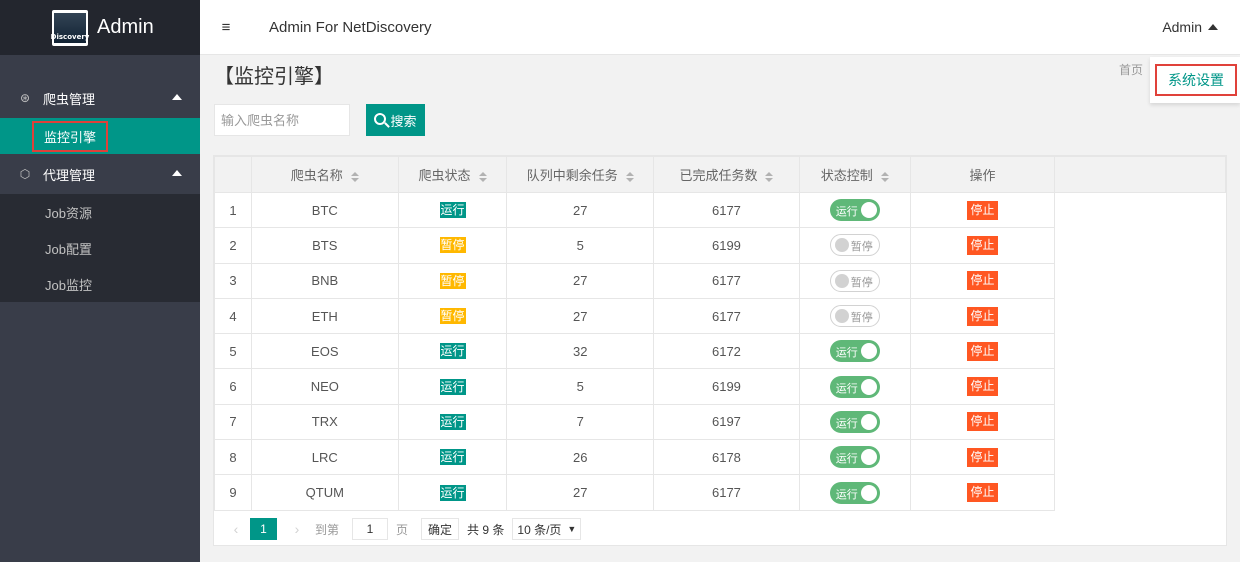 The height and width of the screenshot is (562, 1240). I want to click on cell-status: 暂停, so click(452, 280).